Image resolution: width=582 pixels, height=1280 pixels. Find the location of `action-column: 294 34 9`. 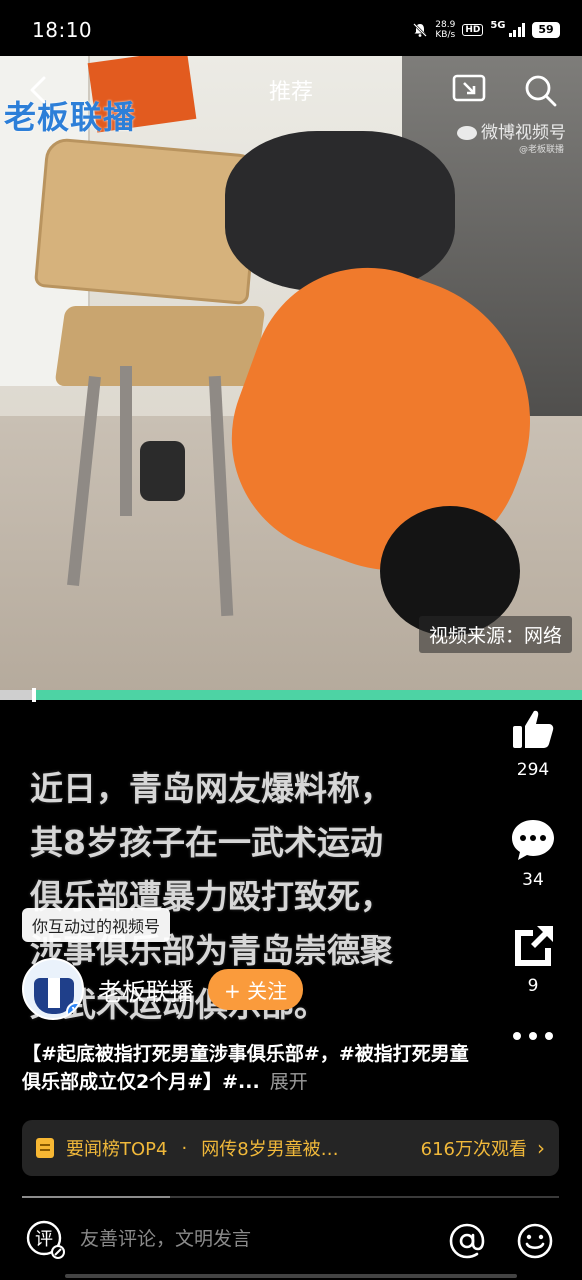

action-column: 294 34 9 is located at coordinates (533, 874).